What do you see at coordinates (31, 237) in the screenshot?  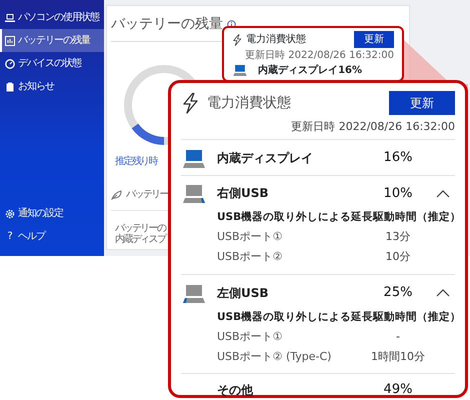 I see `sidebar-label: ヘルプ` at bounding box center [31, 237].